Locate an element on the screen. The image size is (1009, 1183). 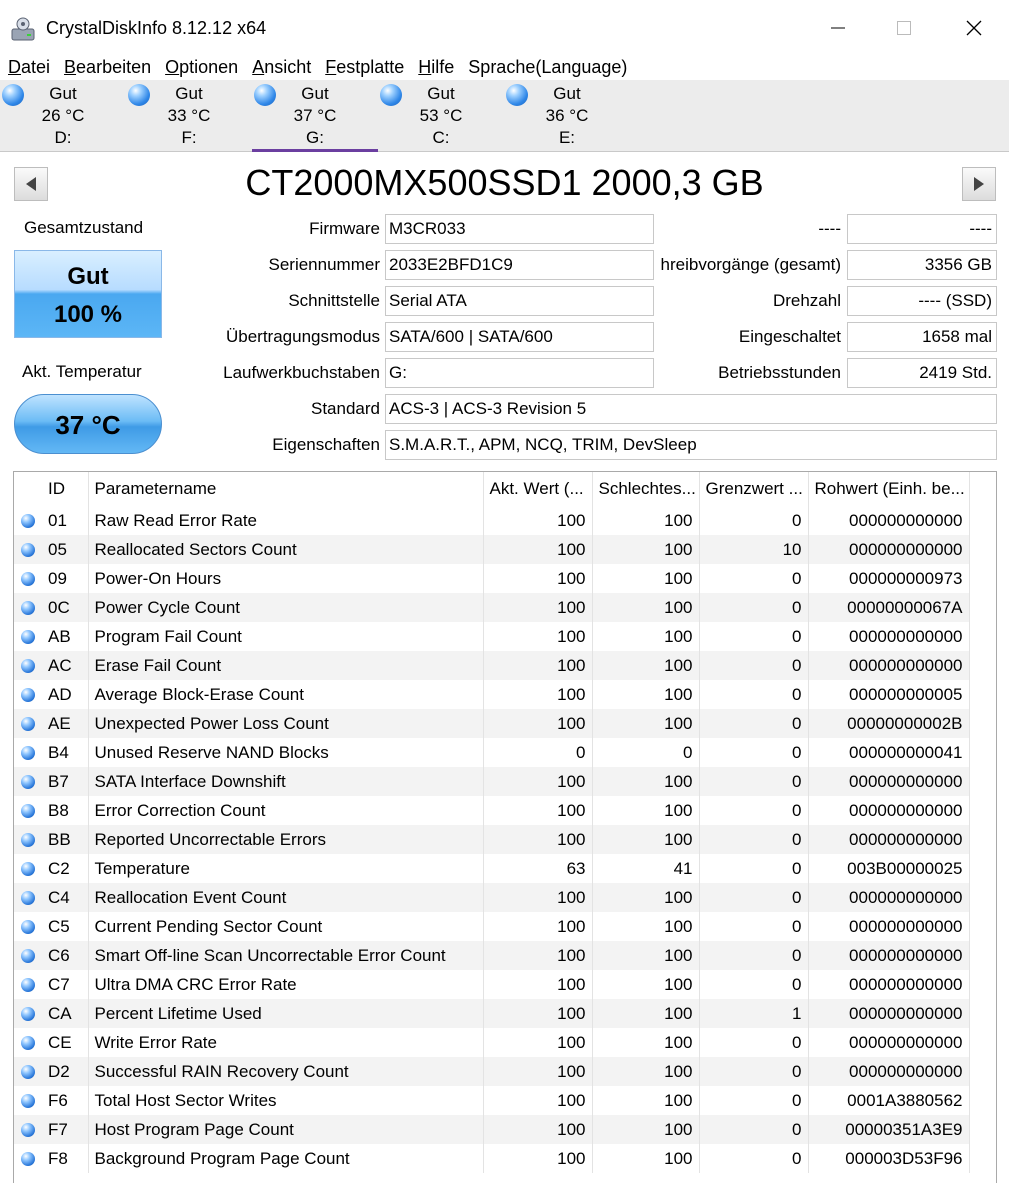
maximize-button is located at coordinates (904, 28).